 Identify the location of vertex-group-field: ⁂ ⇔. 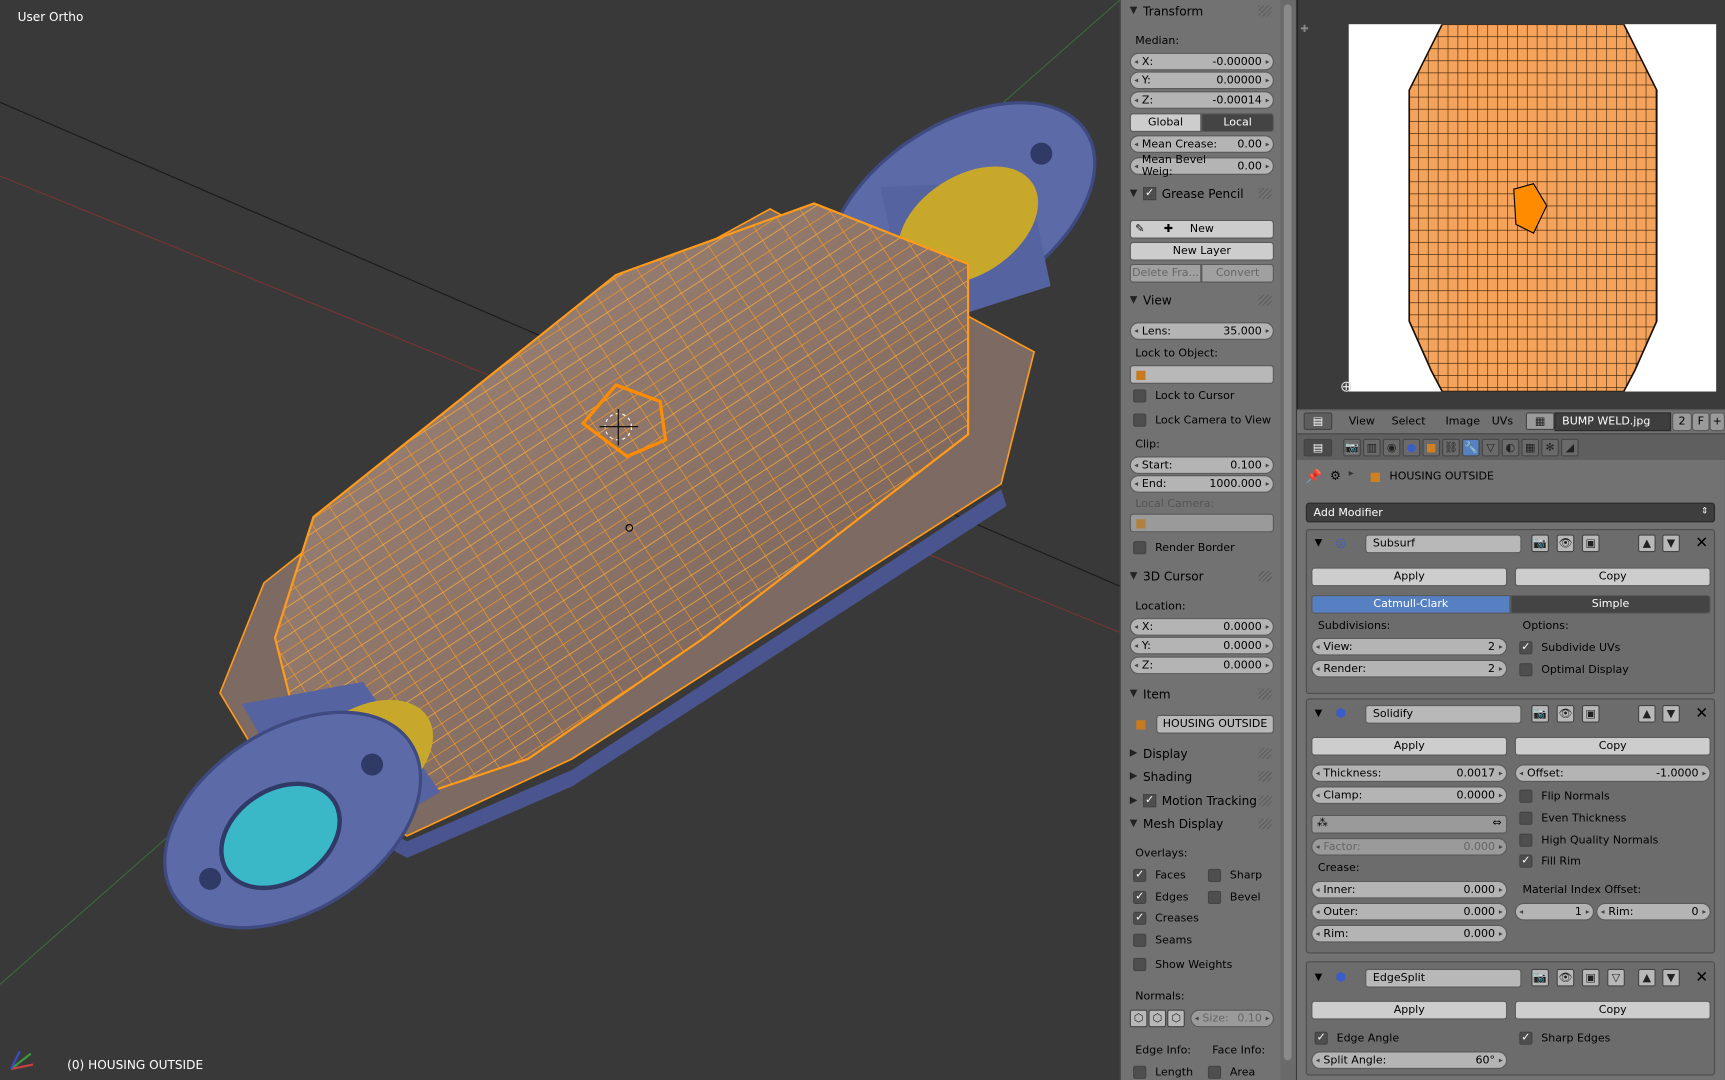
(1409, 824).